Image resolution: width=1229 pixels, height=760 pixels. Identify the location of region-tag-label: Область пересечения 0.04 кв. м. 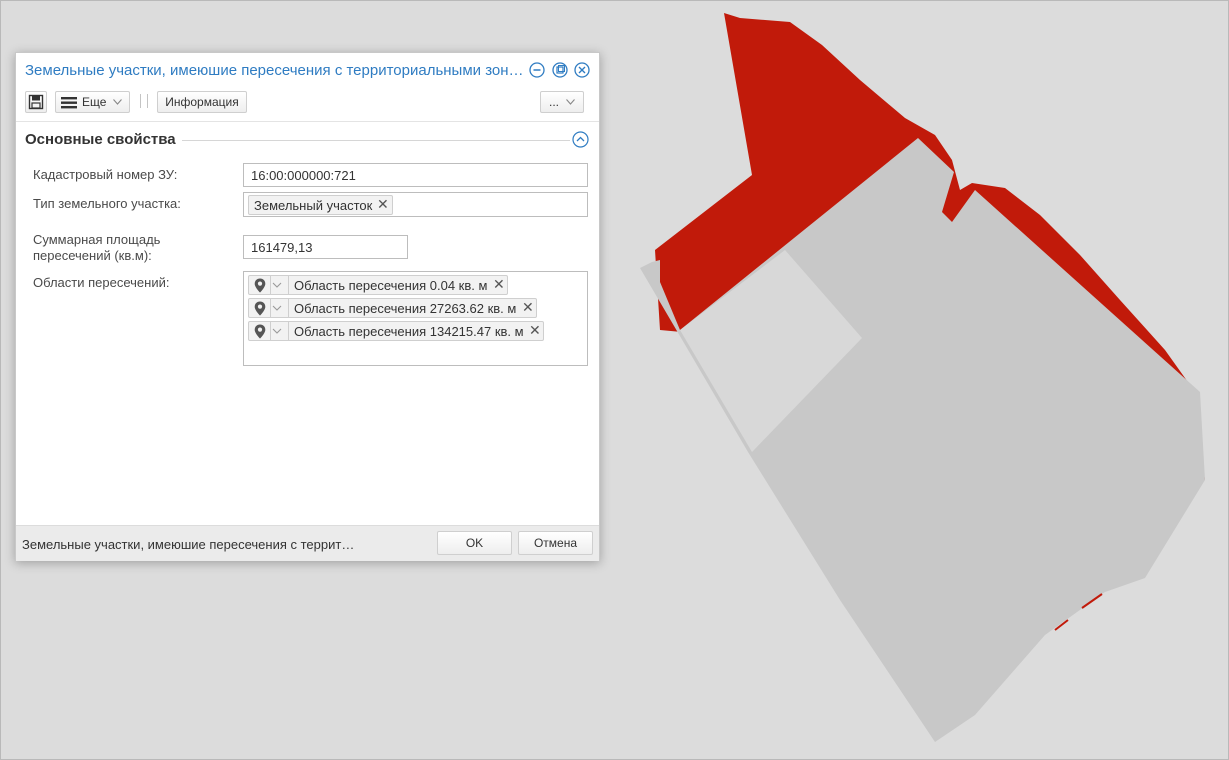
(391, 285).